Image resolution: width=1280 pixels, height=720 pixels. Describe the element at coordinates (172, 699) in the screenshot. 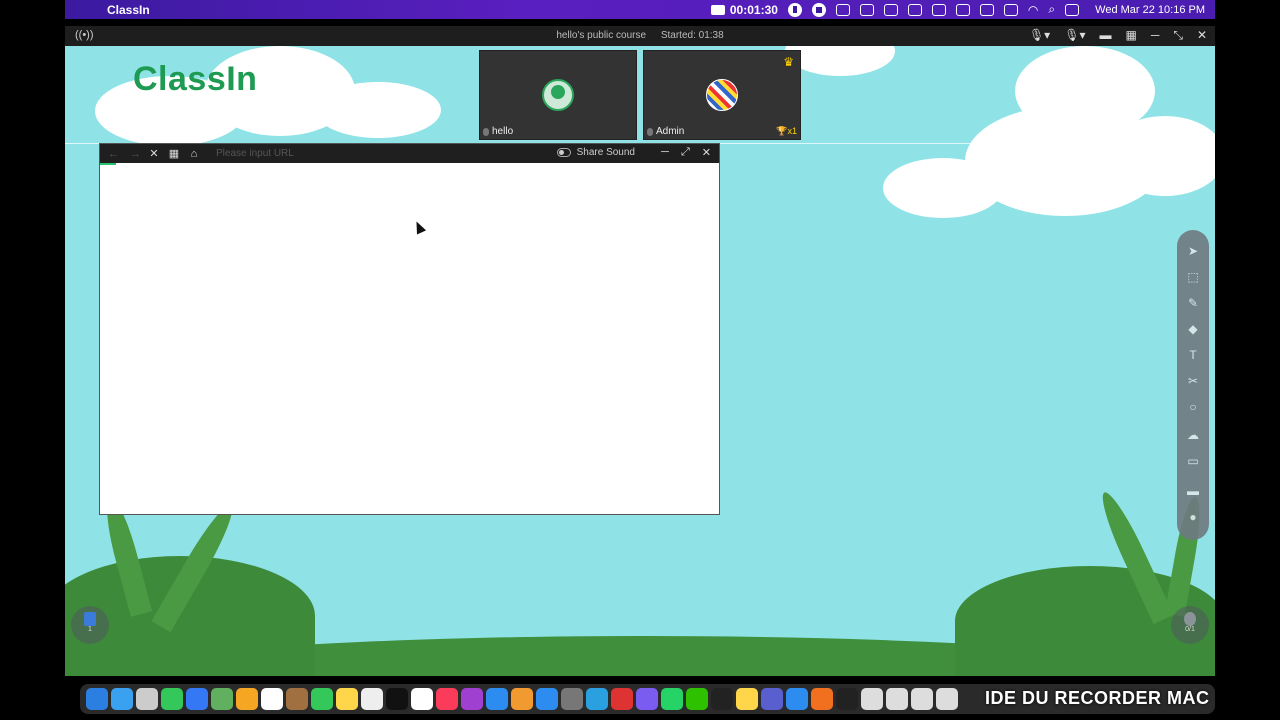

I see `messages-icon` at that location.